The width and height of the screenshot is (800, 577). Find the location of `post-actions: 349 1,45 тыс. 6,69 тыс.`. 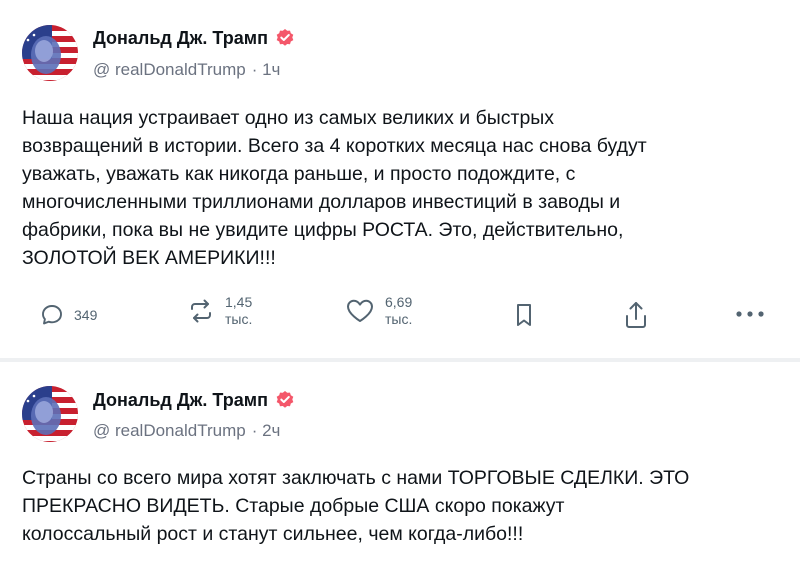

post-actions: 349 1,45 тыс. 6,69 тыс. is located at coordinates (400, 315).